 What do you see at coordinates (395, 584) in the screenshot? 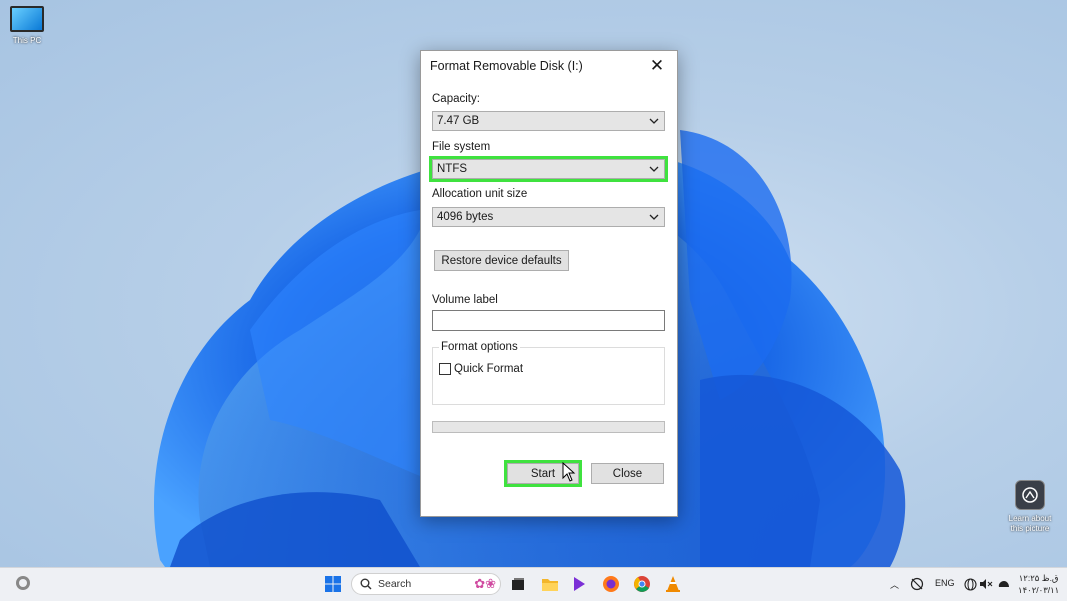
I see `search-placeholder: Search` at bounding box center [395, 584].